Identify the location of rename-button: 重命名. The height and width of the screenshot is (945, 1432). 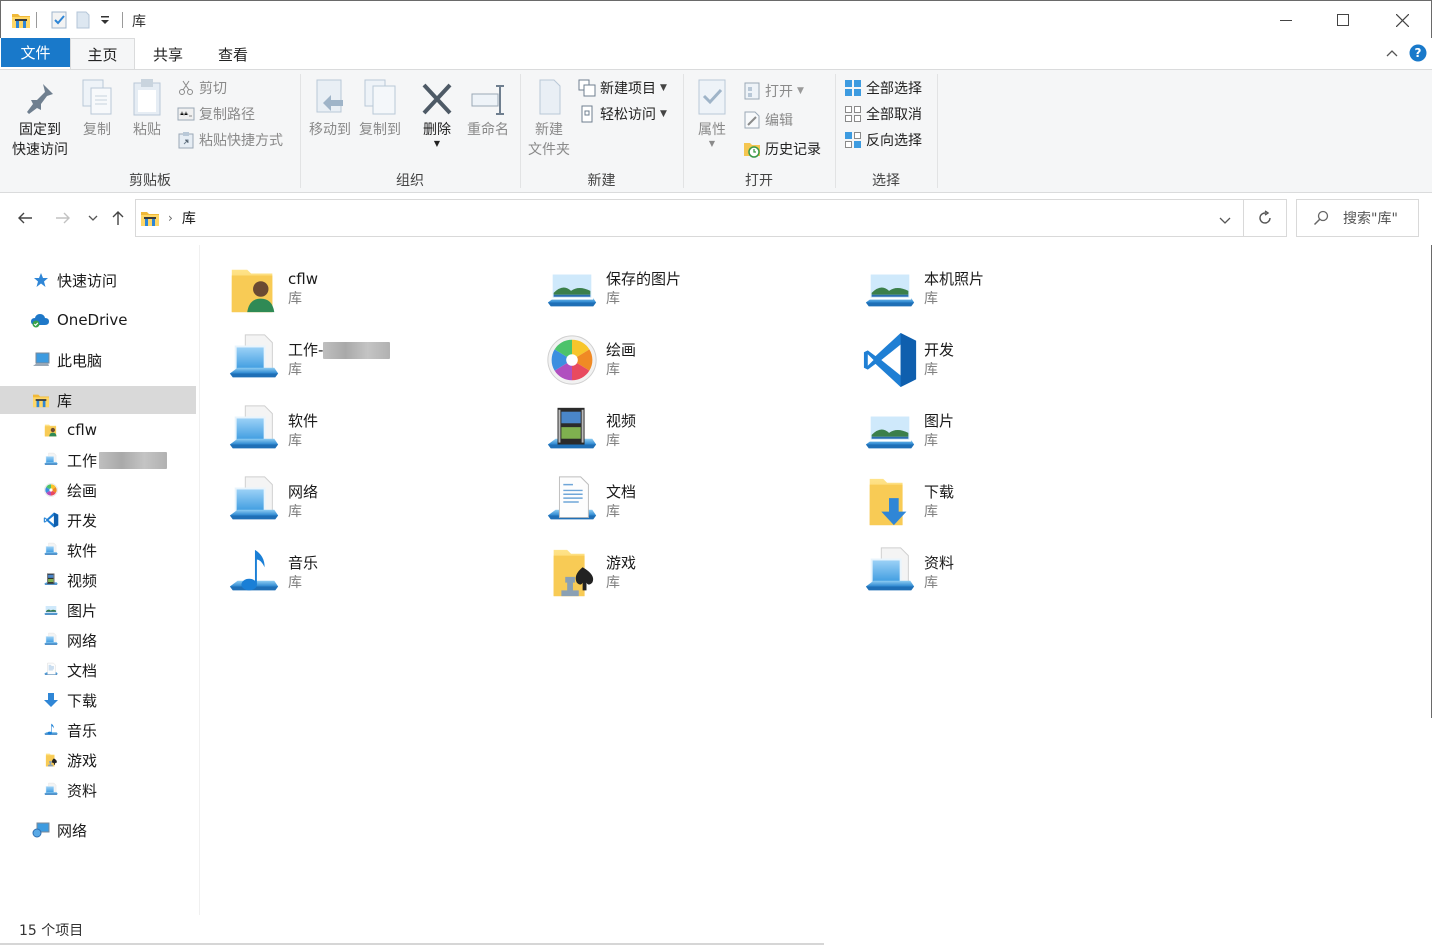
(488, 108).